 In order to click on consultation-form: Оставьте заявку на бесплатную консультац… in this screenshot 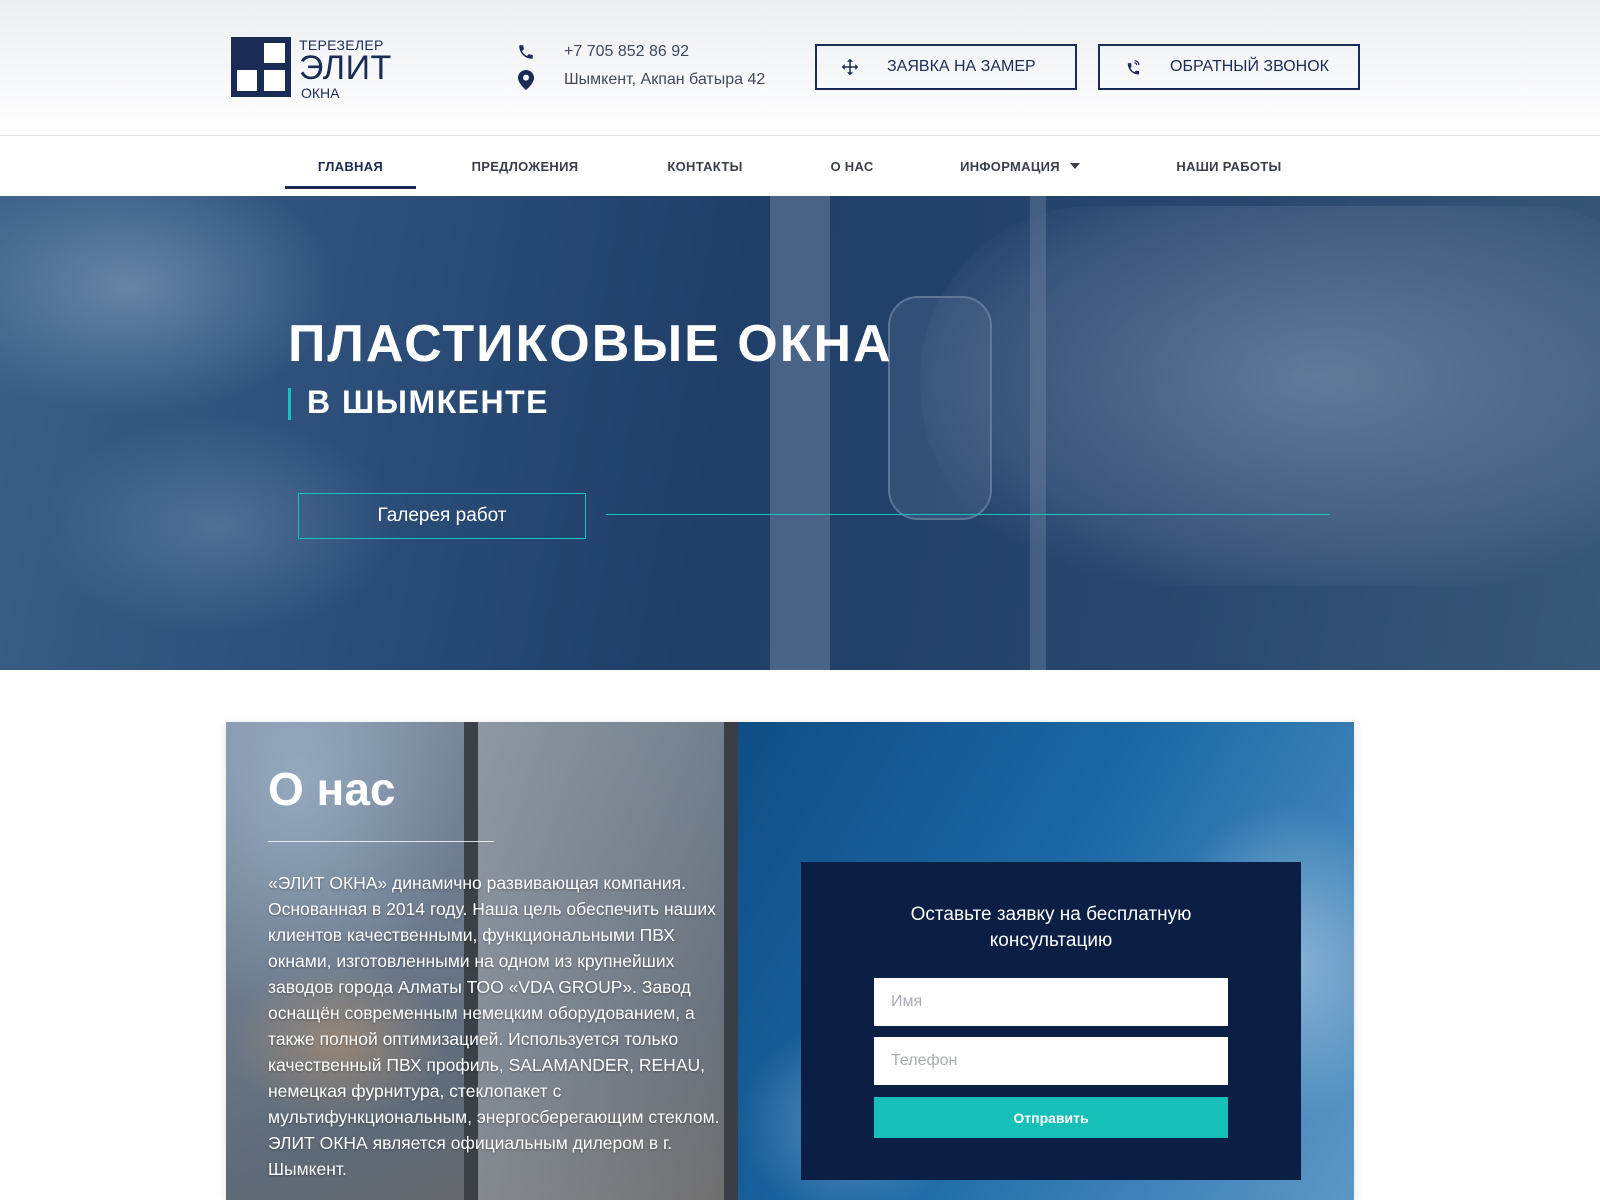, I will do `click(1051, 1021)`.